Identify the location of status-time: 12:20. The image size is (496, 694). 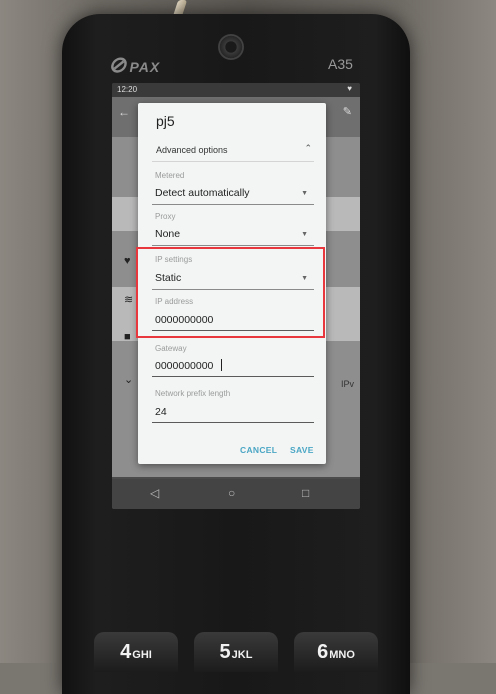
(127, 89).